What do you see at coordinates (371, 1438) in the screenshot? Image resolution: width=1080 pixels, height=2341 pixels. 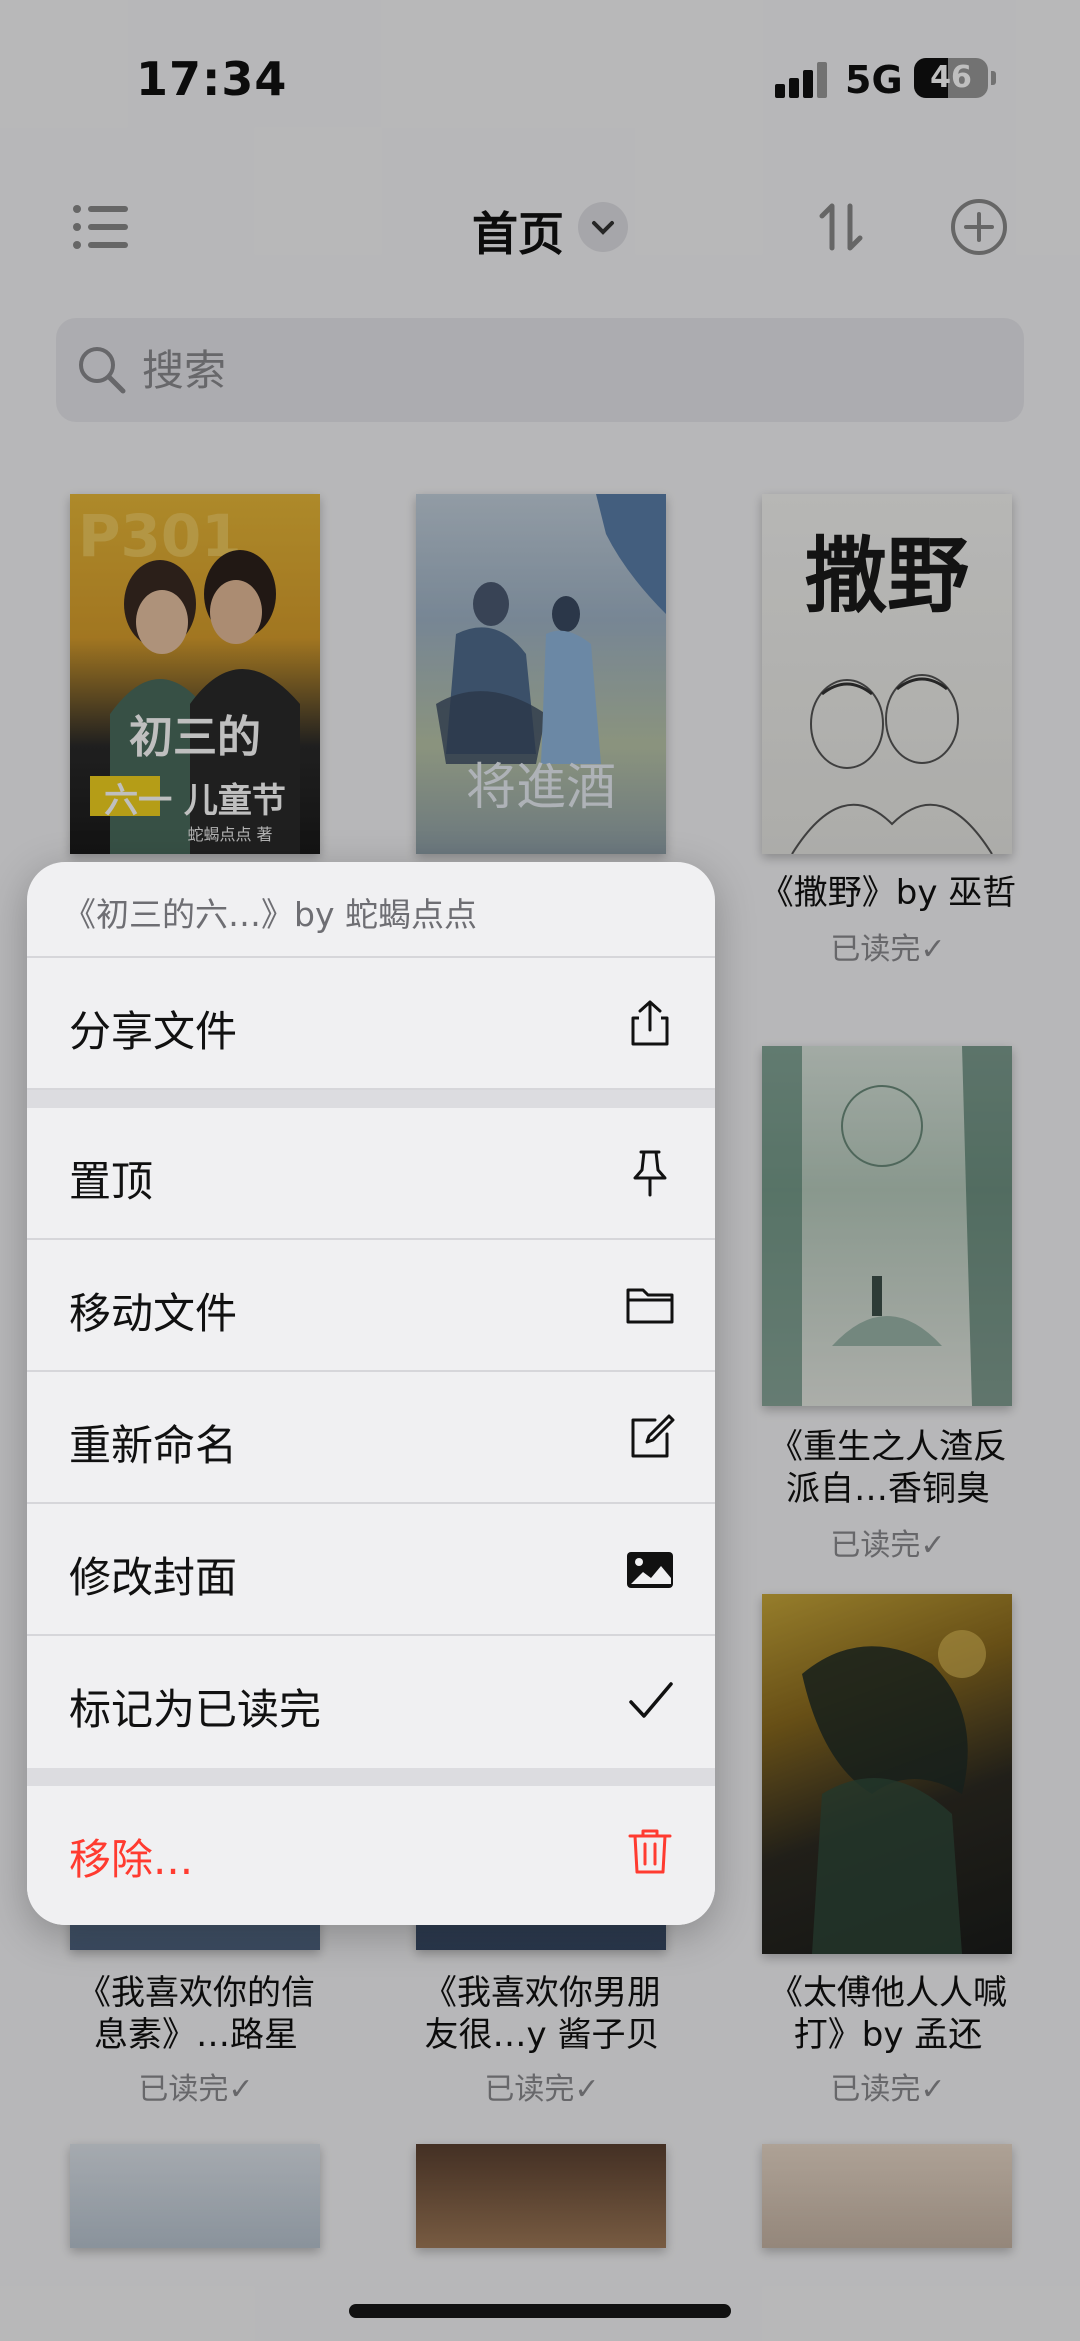 I see `menu-item-rename: 重新命名` at bounding box center [371, 1438].